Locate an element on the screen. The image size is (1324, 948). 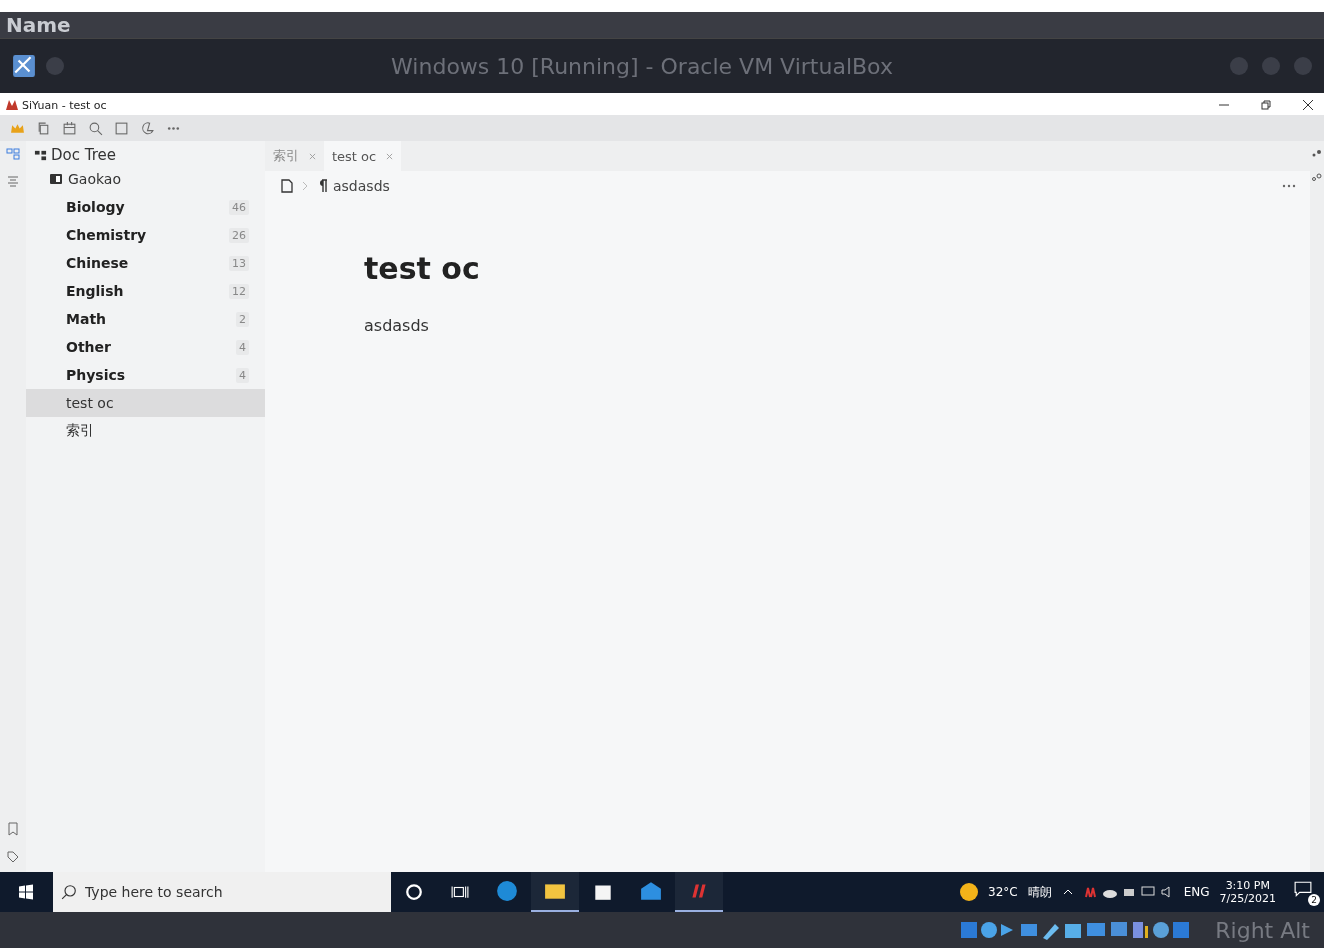
notebook-icon is located at coordinates (56, 179).